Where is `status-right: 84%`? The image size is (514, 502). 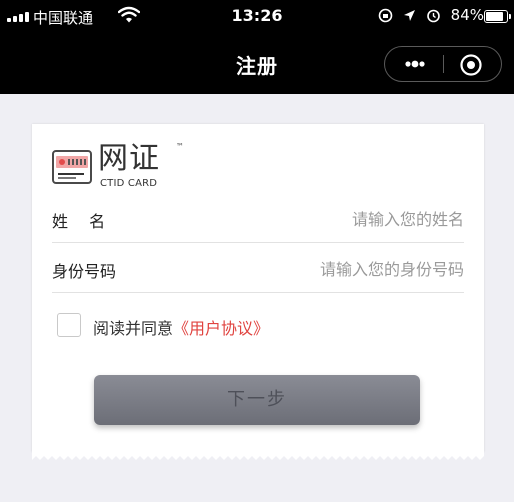 status-right: 84% is located at coordinates (431, 15).